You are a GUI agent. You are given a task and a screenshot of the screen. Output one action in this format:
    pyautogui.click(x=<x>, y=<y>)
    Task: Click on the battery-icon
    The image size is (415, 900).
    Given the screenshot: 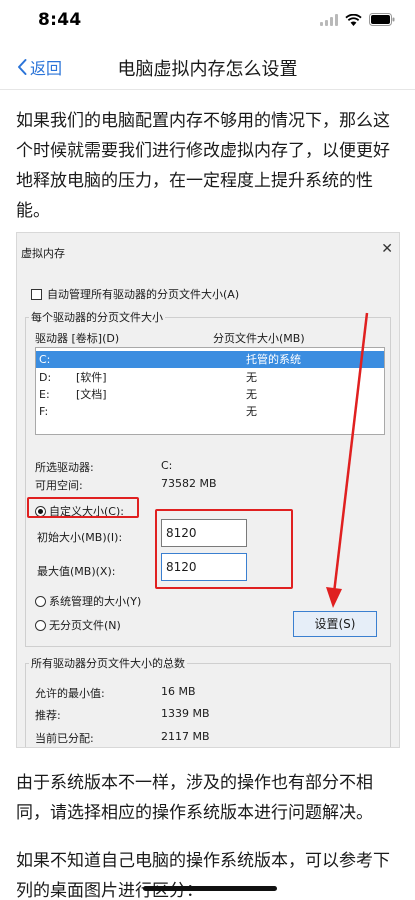 What is the action you would take?
    pyautogui.click(x=382, y=19)
    